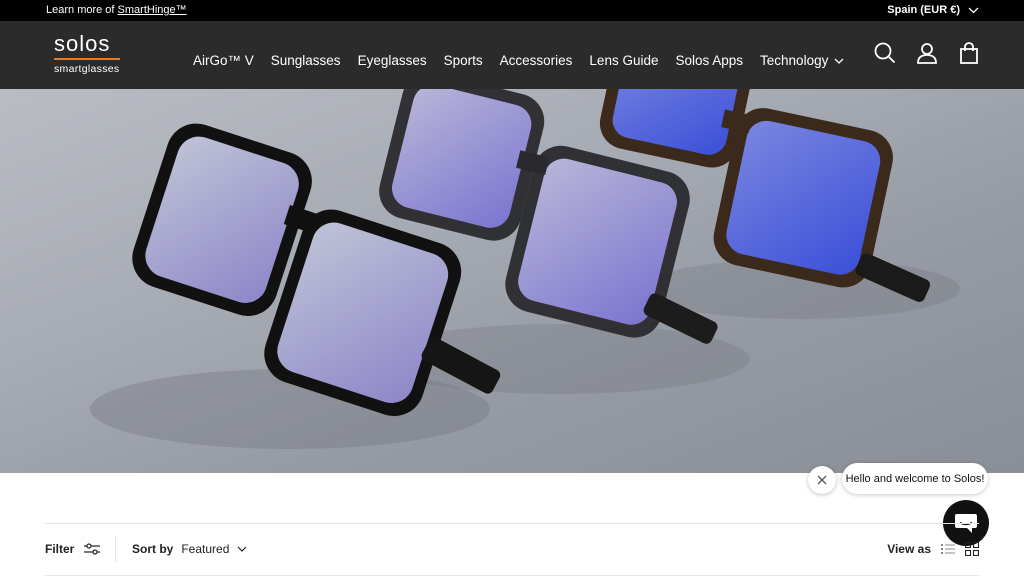 The width and height of the screenshot is (1024, 581). Describe the element at coordinates (512, 549) in the screenshot. I see `collection-toolbar: Filter Sort by Featured View as` at that location.